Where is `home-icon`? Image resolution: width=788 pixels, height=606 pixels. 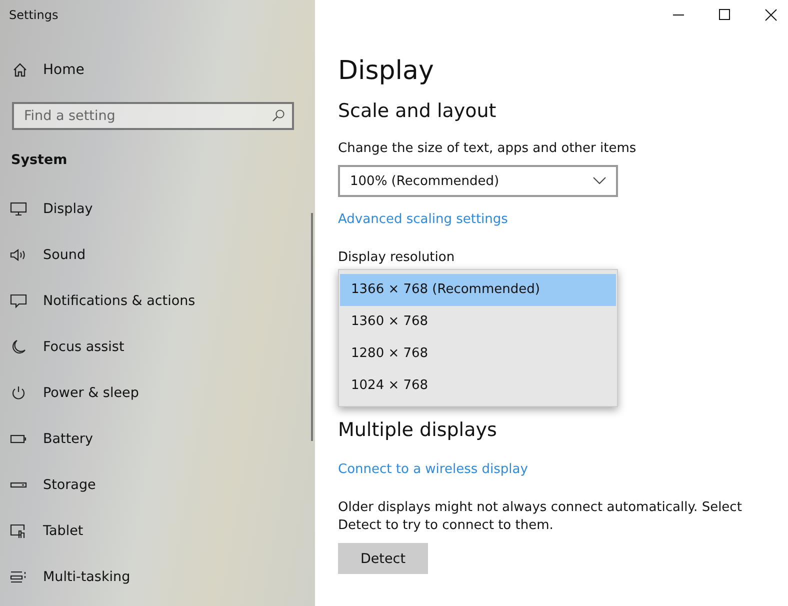
home-icon is located at coordinates (20, 70).